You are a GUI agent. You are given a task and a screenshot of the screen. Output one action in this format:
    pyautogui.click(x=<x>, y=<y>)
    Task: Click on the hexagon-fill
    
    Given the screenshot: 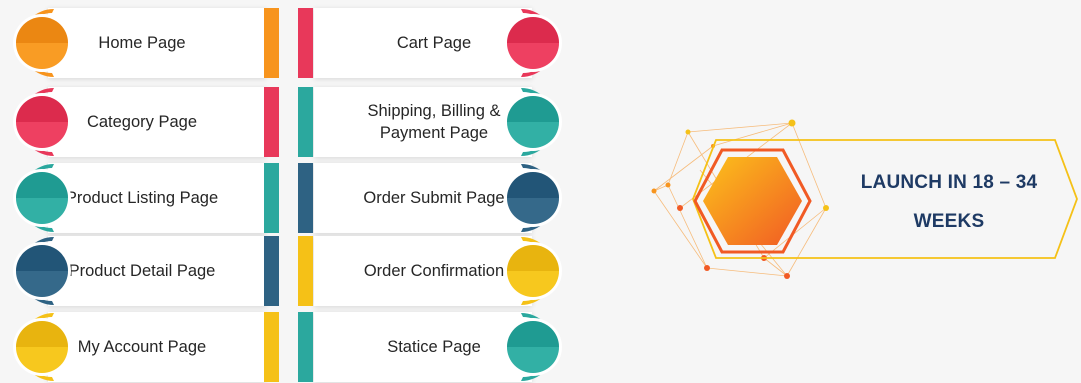 What is the action you would take?
    pyautogui.click(x=752, y=201)
    